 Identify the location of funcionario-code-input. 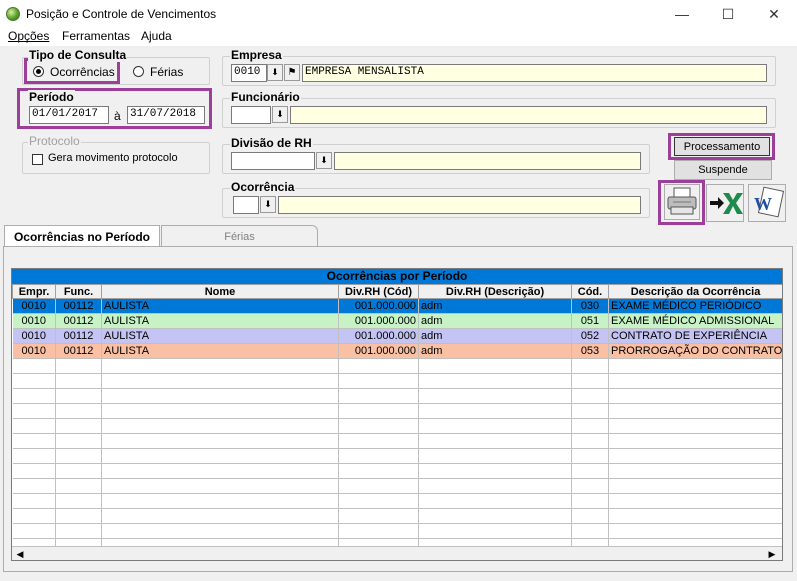
(251, 115).